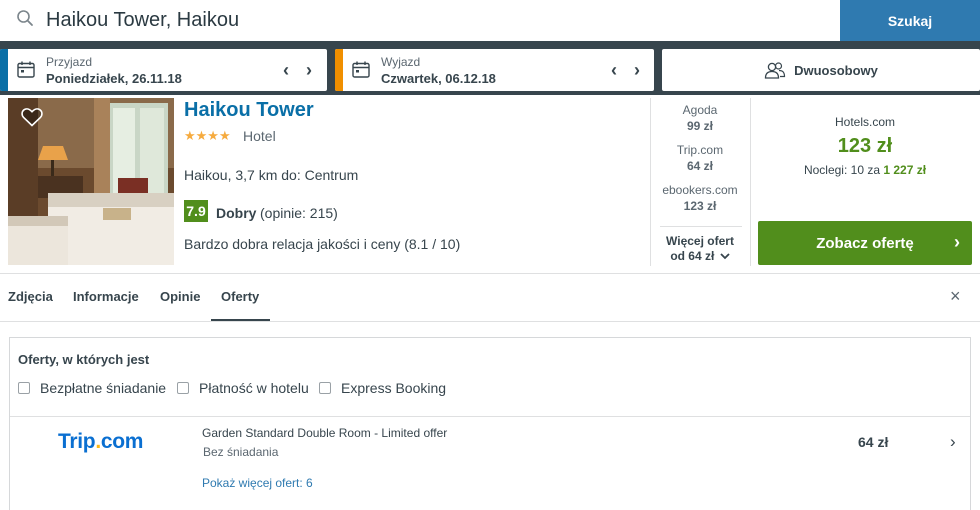  I want to click on filter-label: Płatność w hotelu, so click(254, 388).